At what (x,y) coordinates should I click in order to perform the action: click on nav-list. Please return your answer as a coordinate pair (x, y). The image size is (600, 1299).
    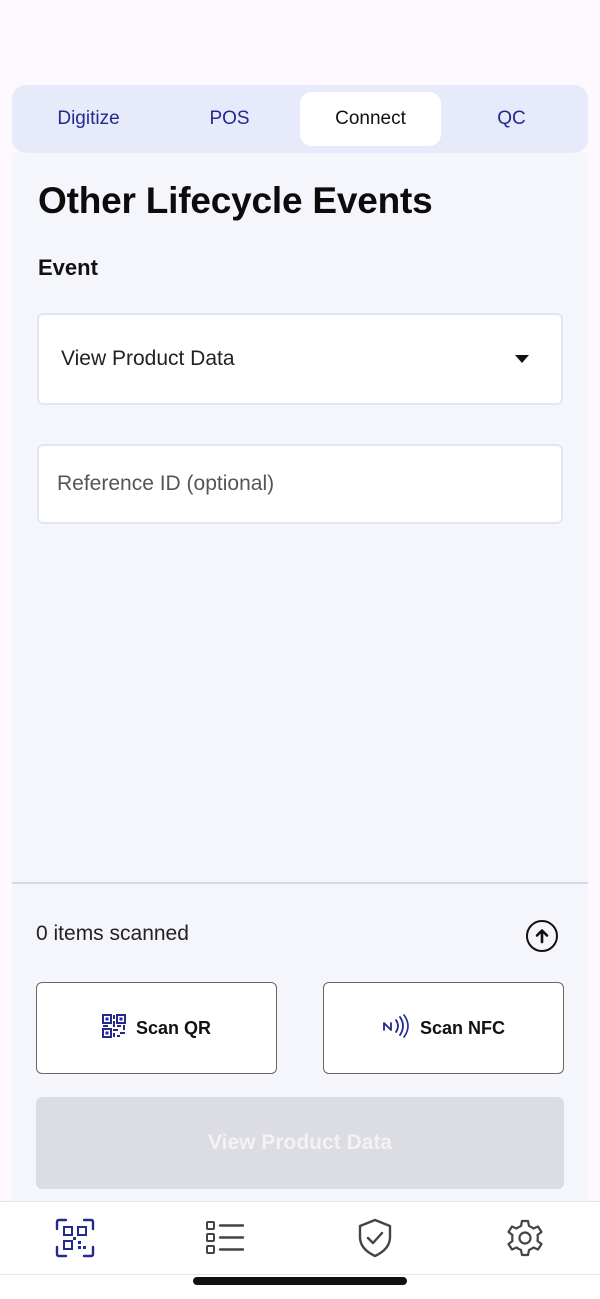
    Looking at the image, I should click on (225, 1240).